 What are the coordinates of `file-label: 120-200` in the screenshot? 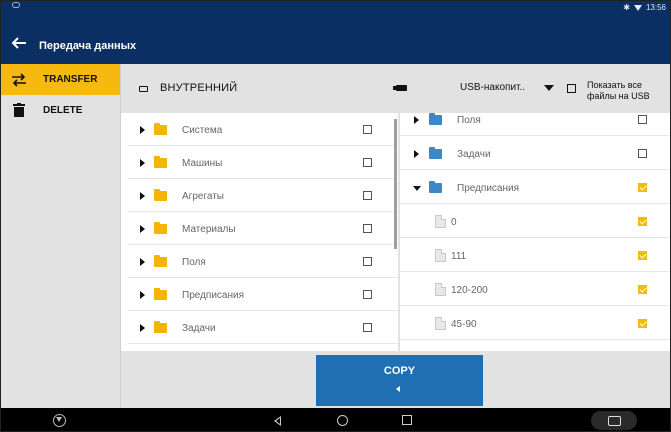 It's located at (469, 290).